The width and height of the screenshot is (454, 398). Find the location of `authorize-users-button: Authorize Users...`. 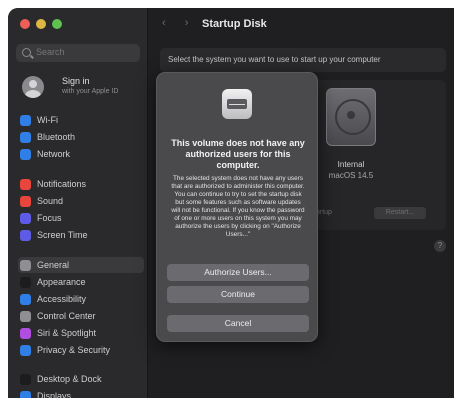

authorize-users-button: Authorize Users... is located at coordinates (238, 272).